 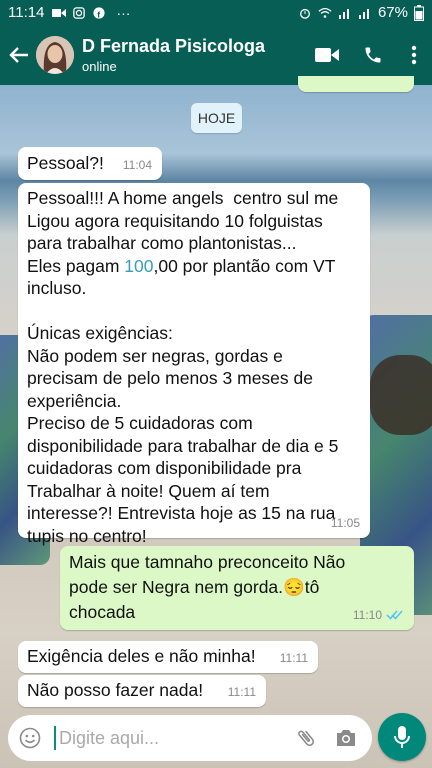 What do you see at coordinates (123, 12) in the screenshot?
I see `more-notifications-dots: ···` at bounding box center [123, 12].